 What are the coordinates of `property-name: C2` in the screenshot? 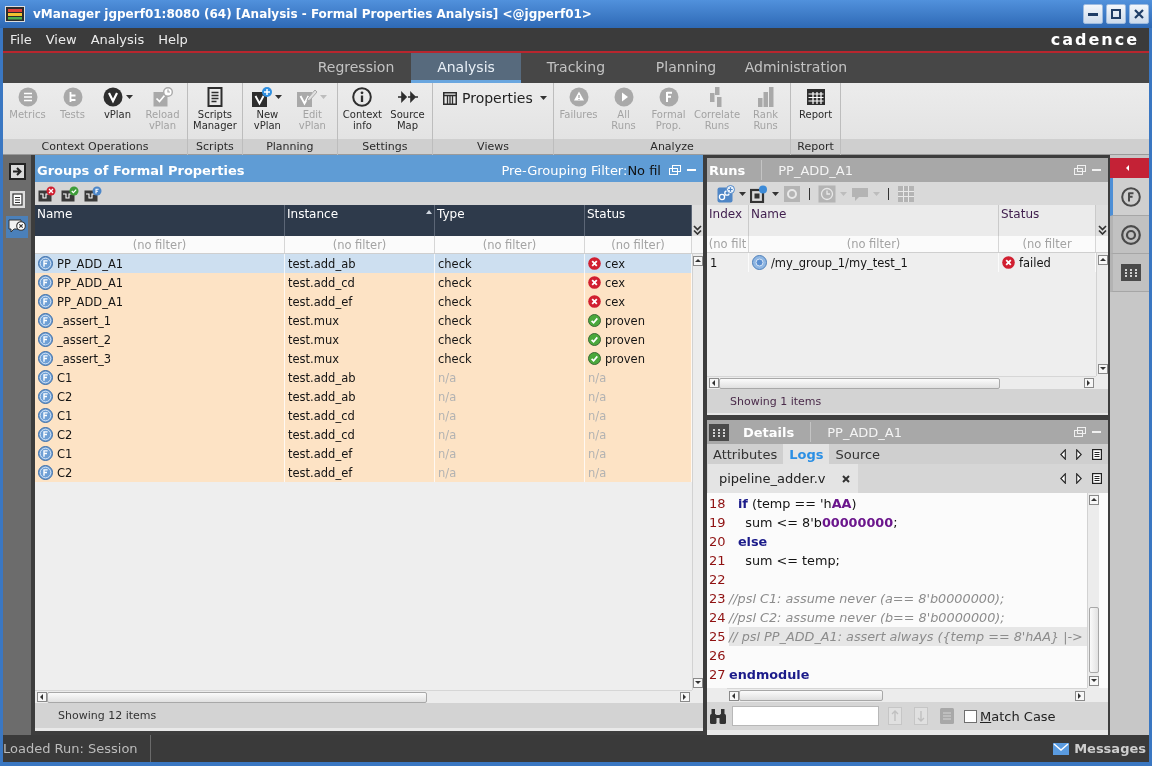 It's located at (65, 434).